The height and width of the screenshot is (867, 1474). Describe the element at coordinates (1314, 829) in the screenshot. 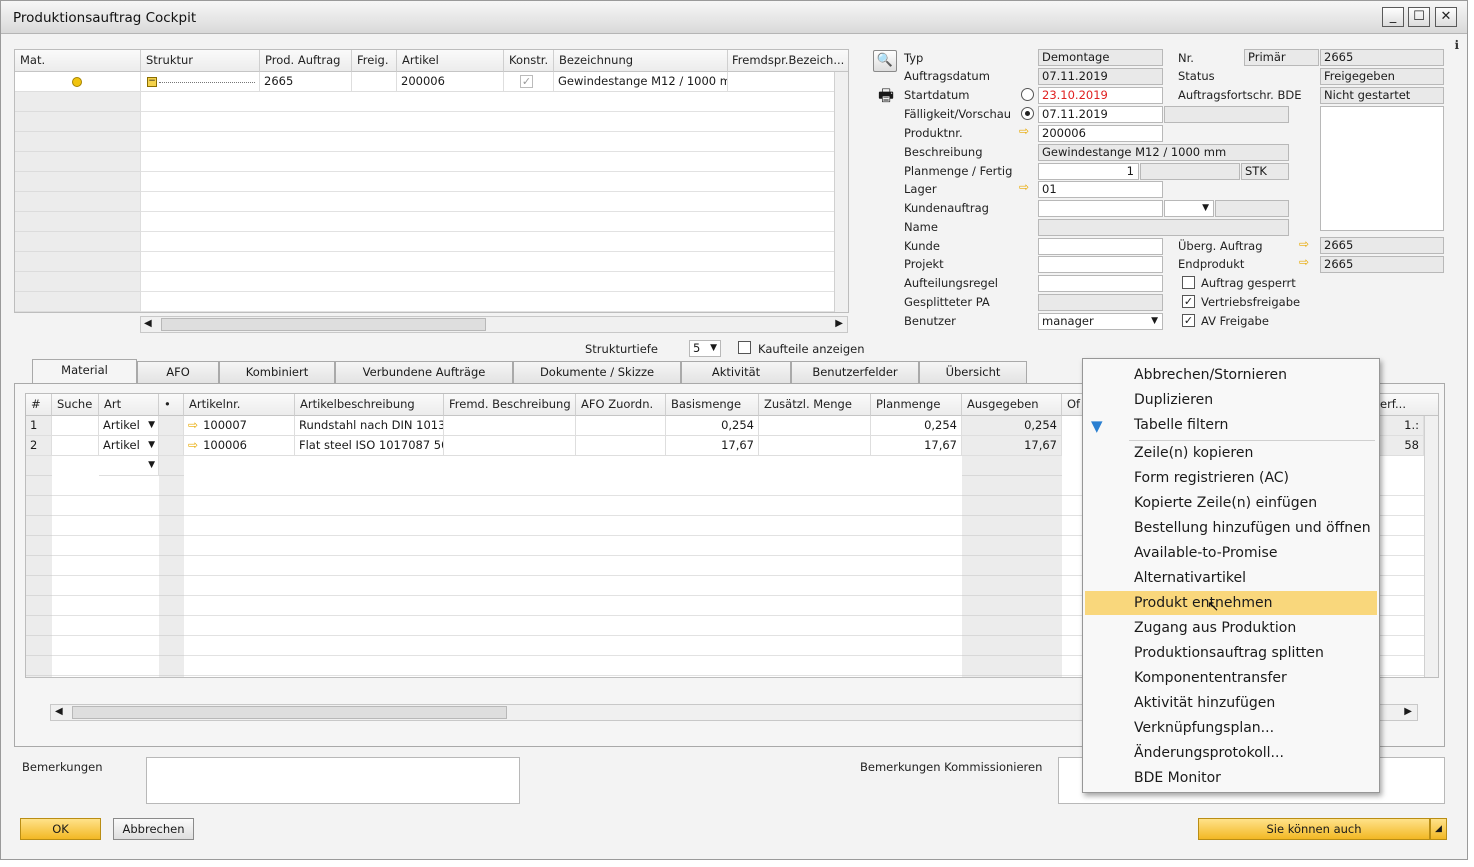

I see `sie-koennen-auch-button: Sie können auch` at that location.